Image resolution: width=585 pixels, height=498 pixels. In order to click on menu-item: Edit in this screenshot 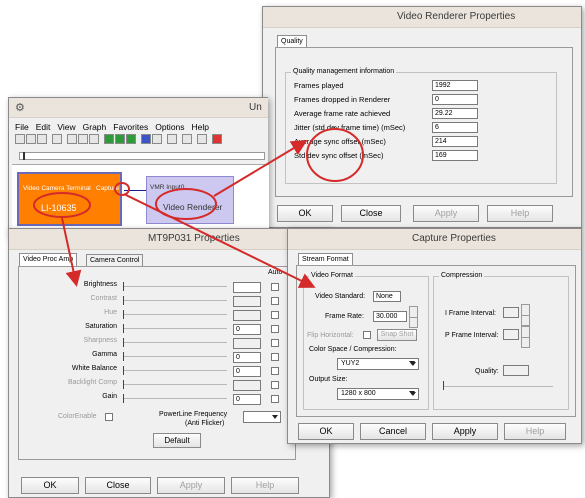, I will do `click(43, 127)`.